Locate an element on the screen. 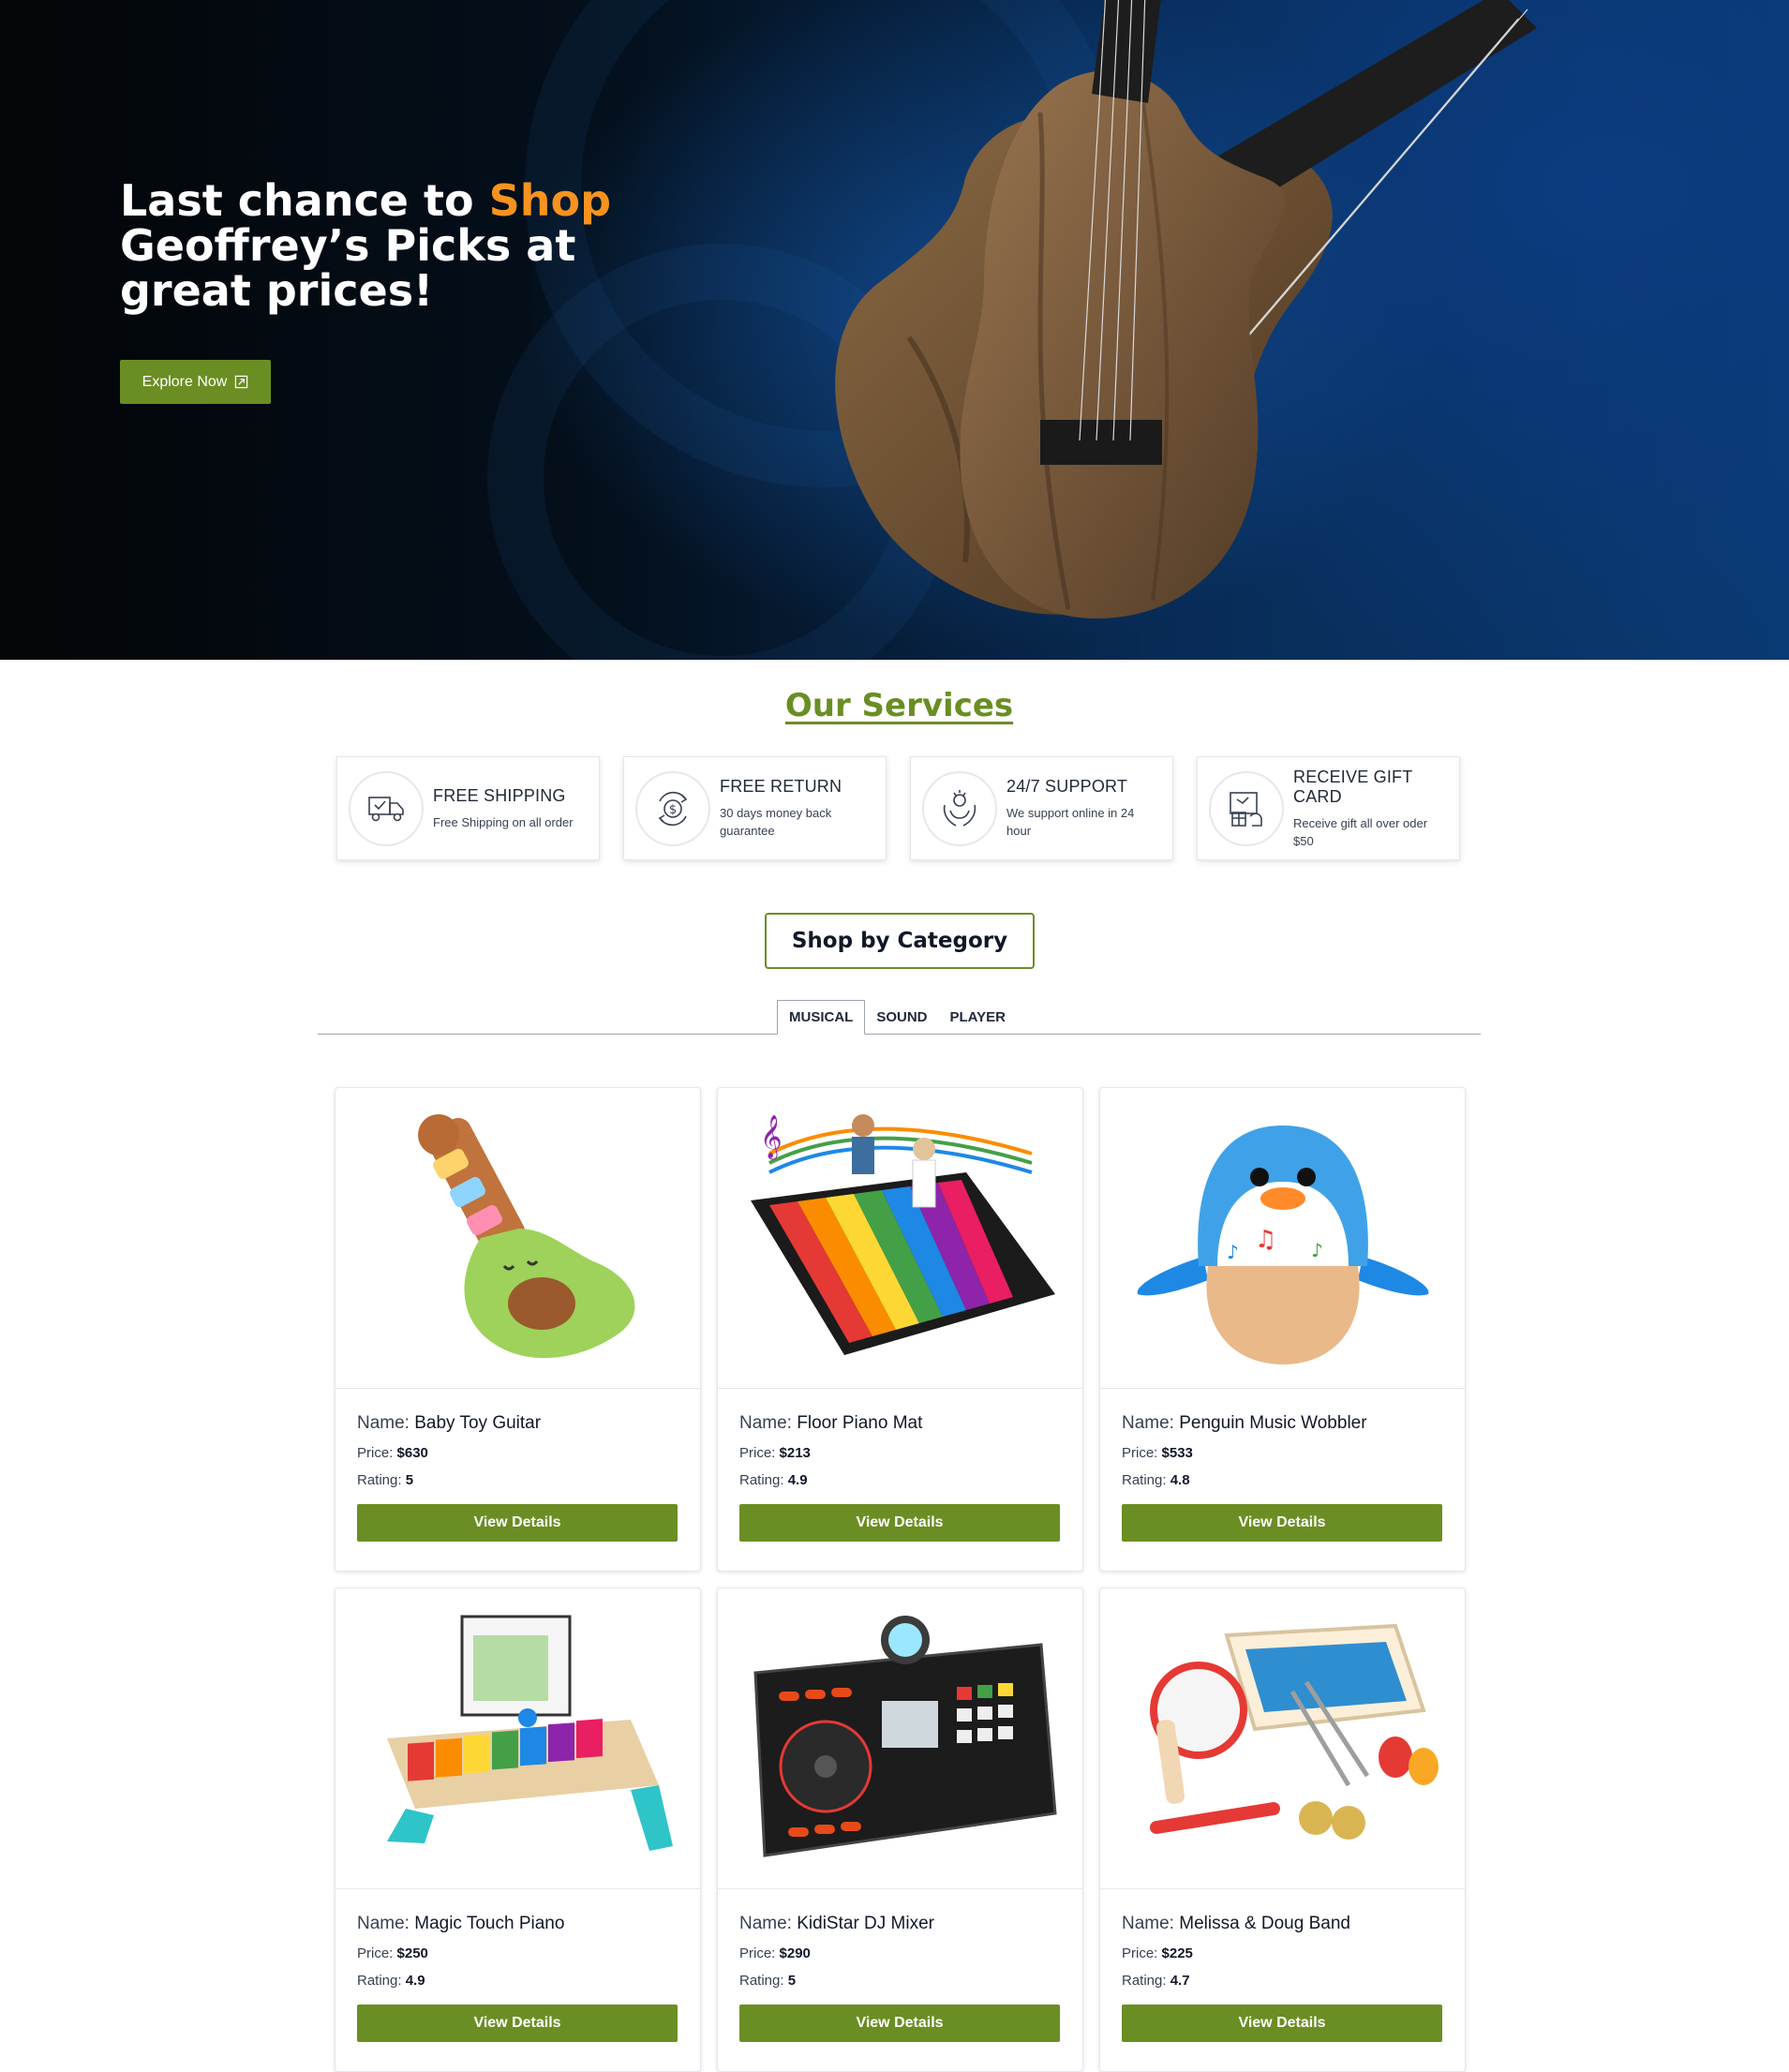 The width and height of the screenshot is (1789, 2072). product-name: Name: Baby Toy Guitar is located at coordinates (517, 1423).